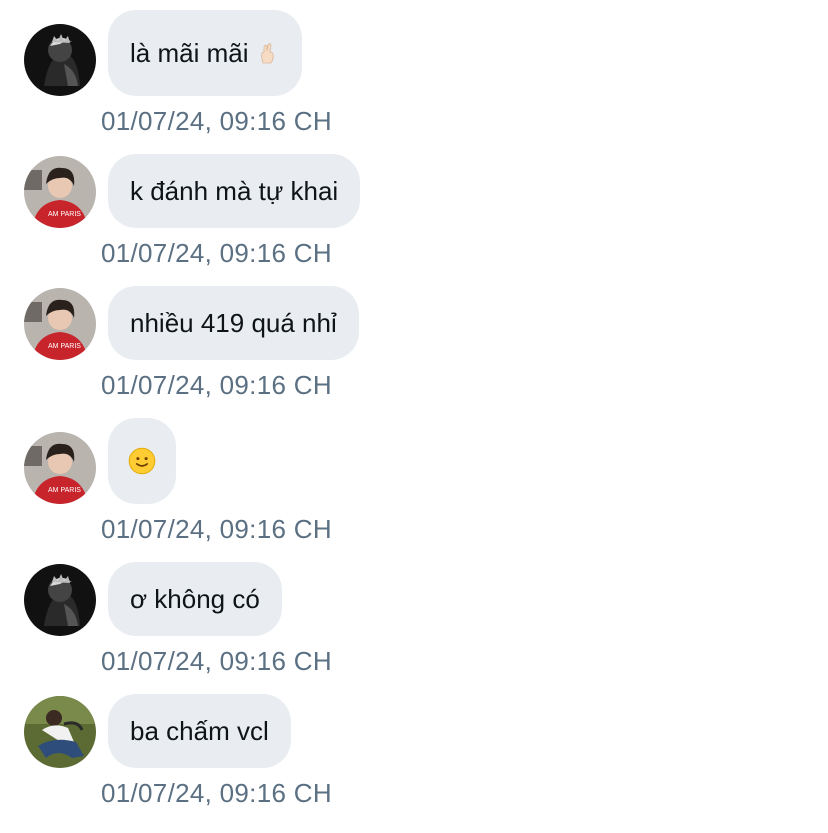  I want to click on message-text: ba chấm vcl, so click(199, 731).